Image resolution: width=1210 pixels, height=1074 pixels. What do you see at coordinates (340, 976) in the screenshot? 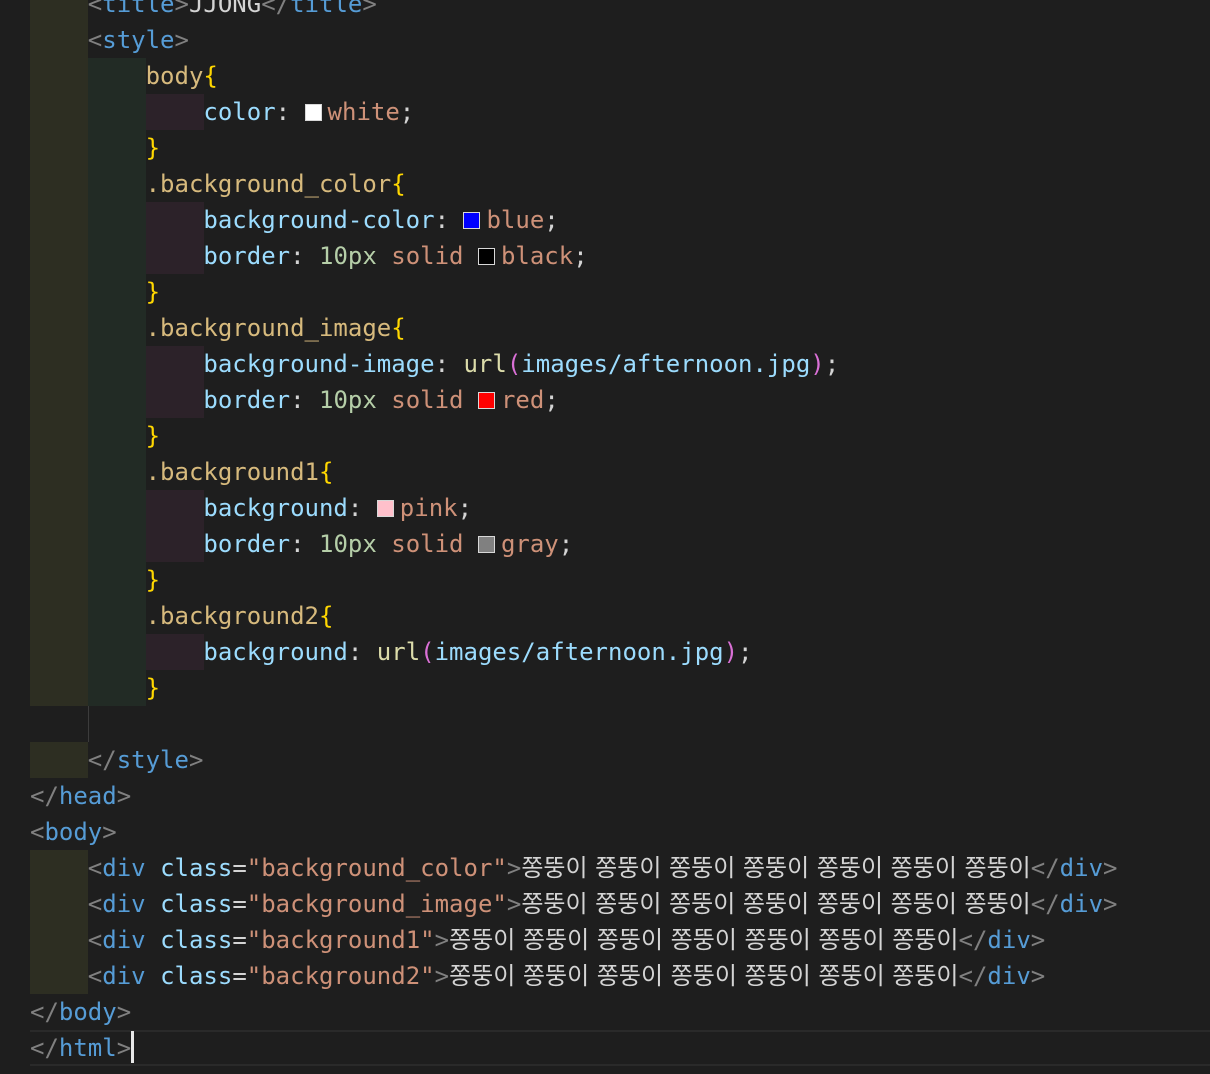
I see `attr-value: "background2"` at bounding box center [340, 976].